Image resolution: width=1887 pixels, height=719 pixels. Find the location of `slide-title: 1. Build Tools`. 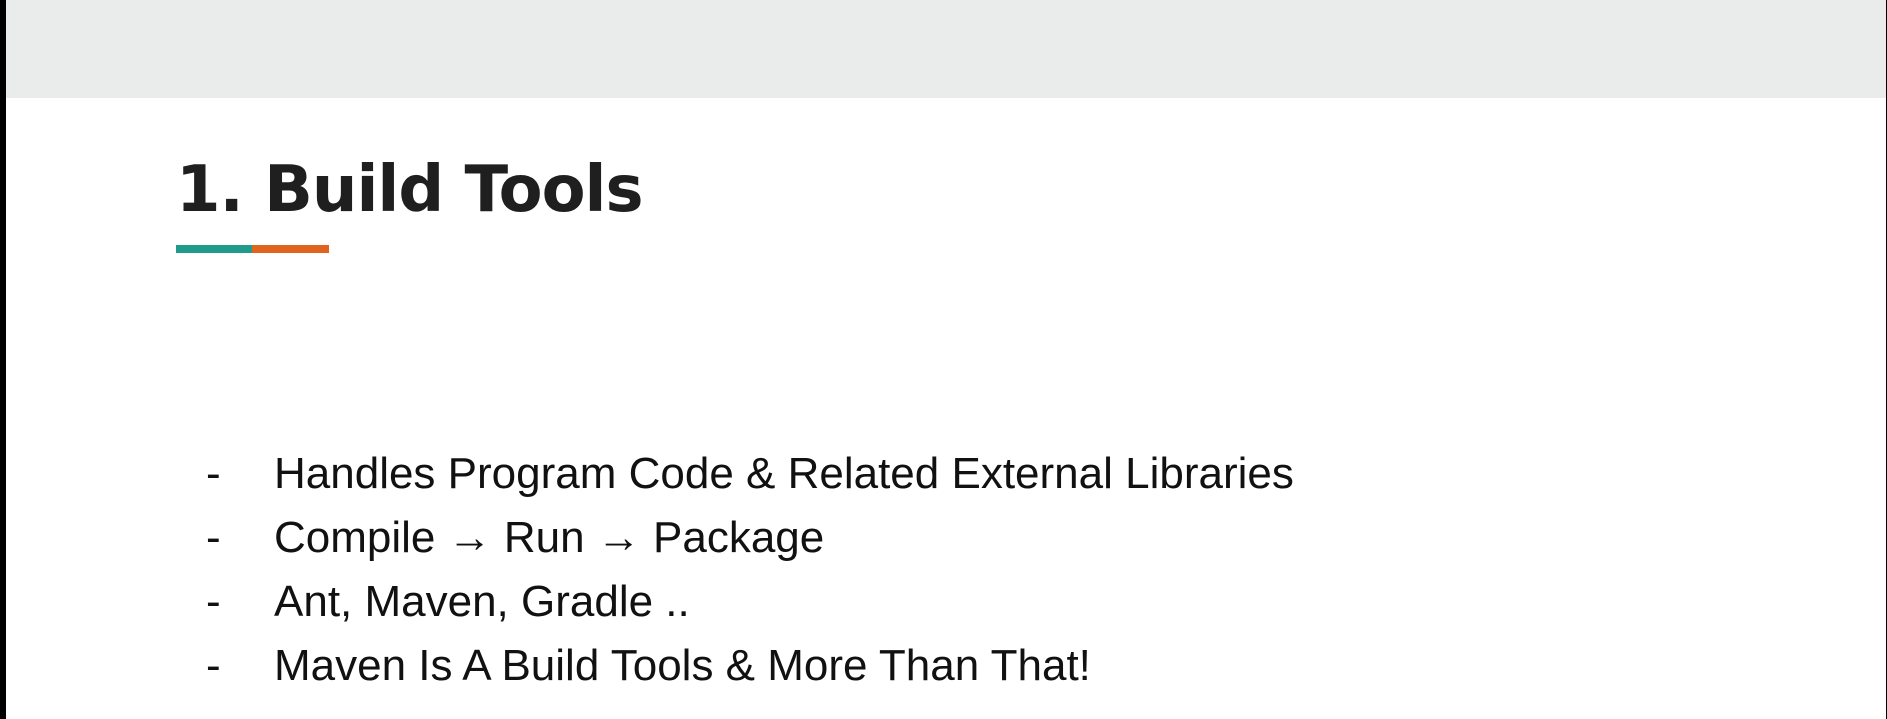

slide-title: 1. Build Tools is located at coordinates (410, 190).